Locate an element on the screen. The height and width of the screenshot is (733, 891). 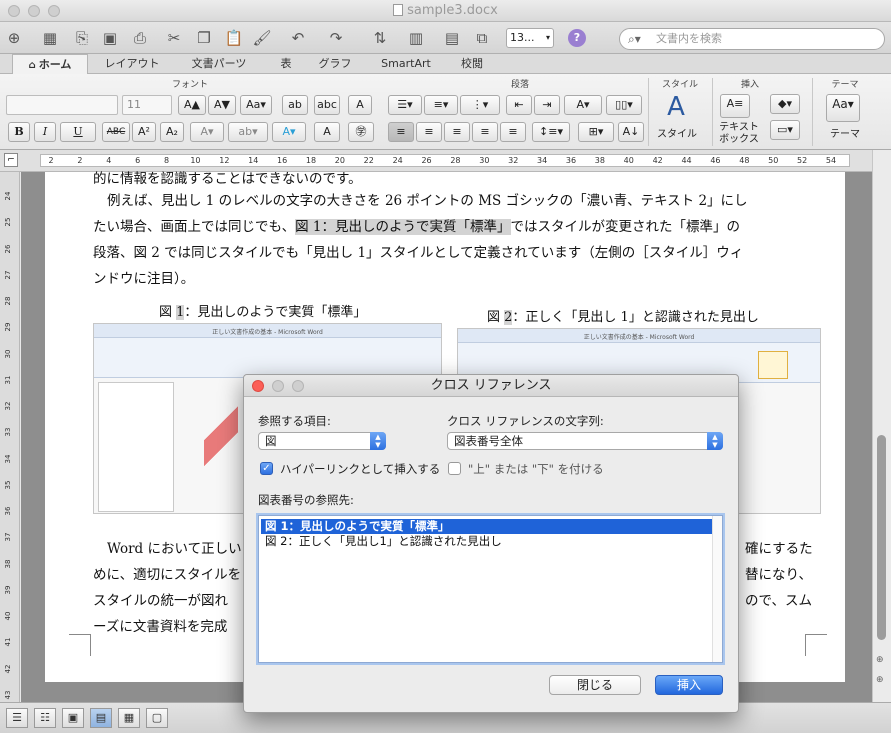
italic-button: I is located at coordinates (45, 132).